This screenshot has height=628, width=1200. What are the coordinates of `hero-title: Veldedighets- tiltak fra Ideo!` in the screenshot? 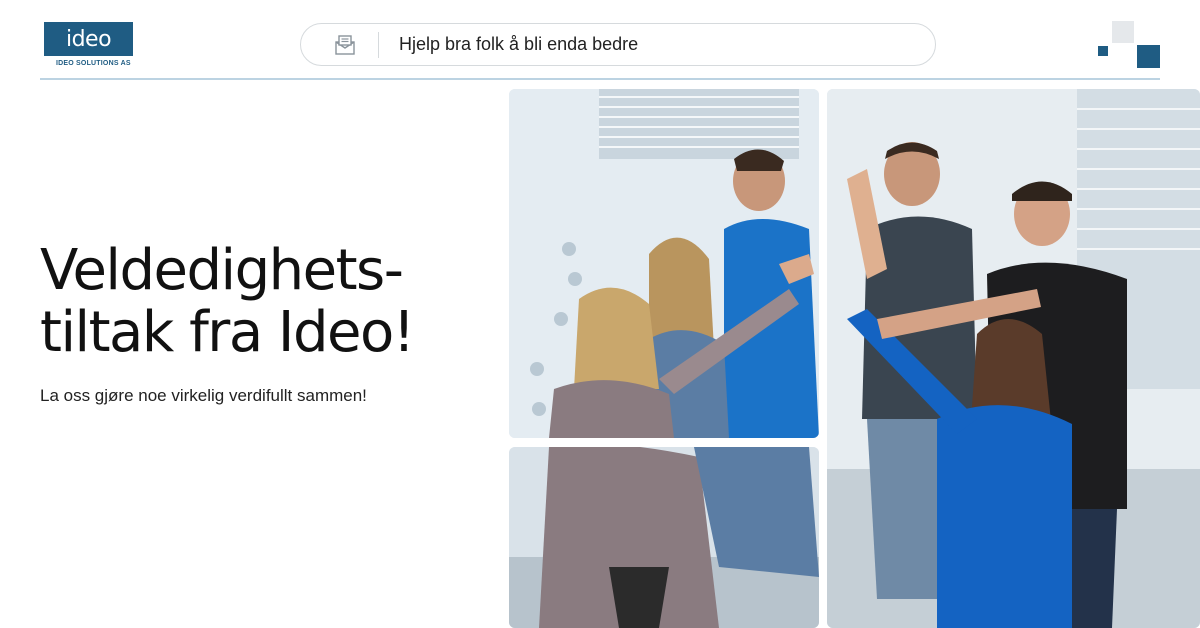 It's located at (260, 302).